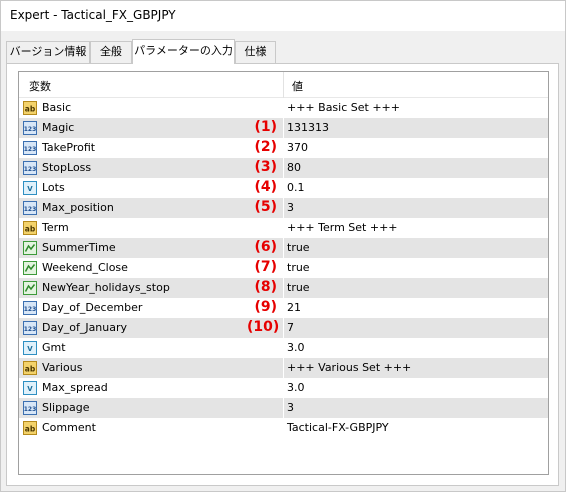 This screenshot has height=492, width=566. Describe the element at coordinates (297, 86) in the screenshot. I see `column-header-value: 値` at that location.